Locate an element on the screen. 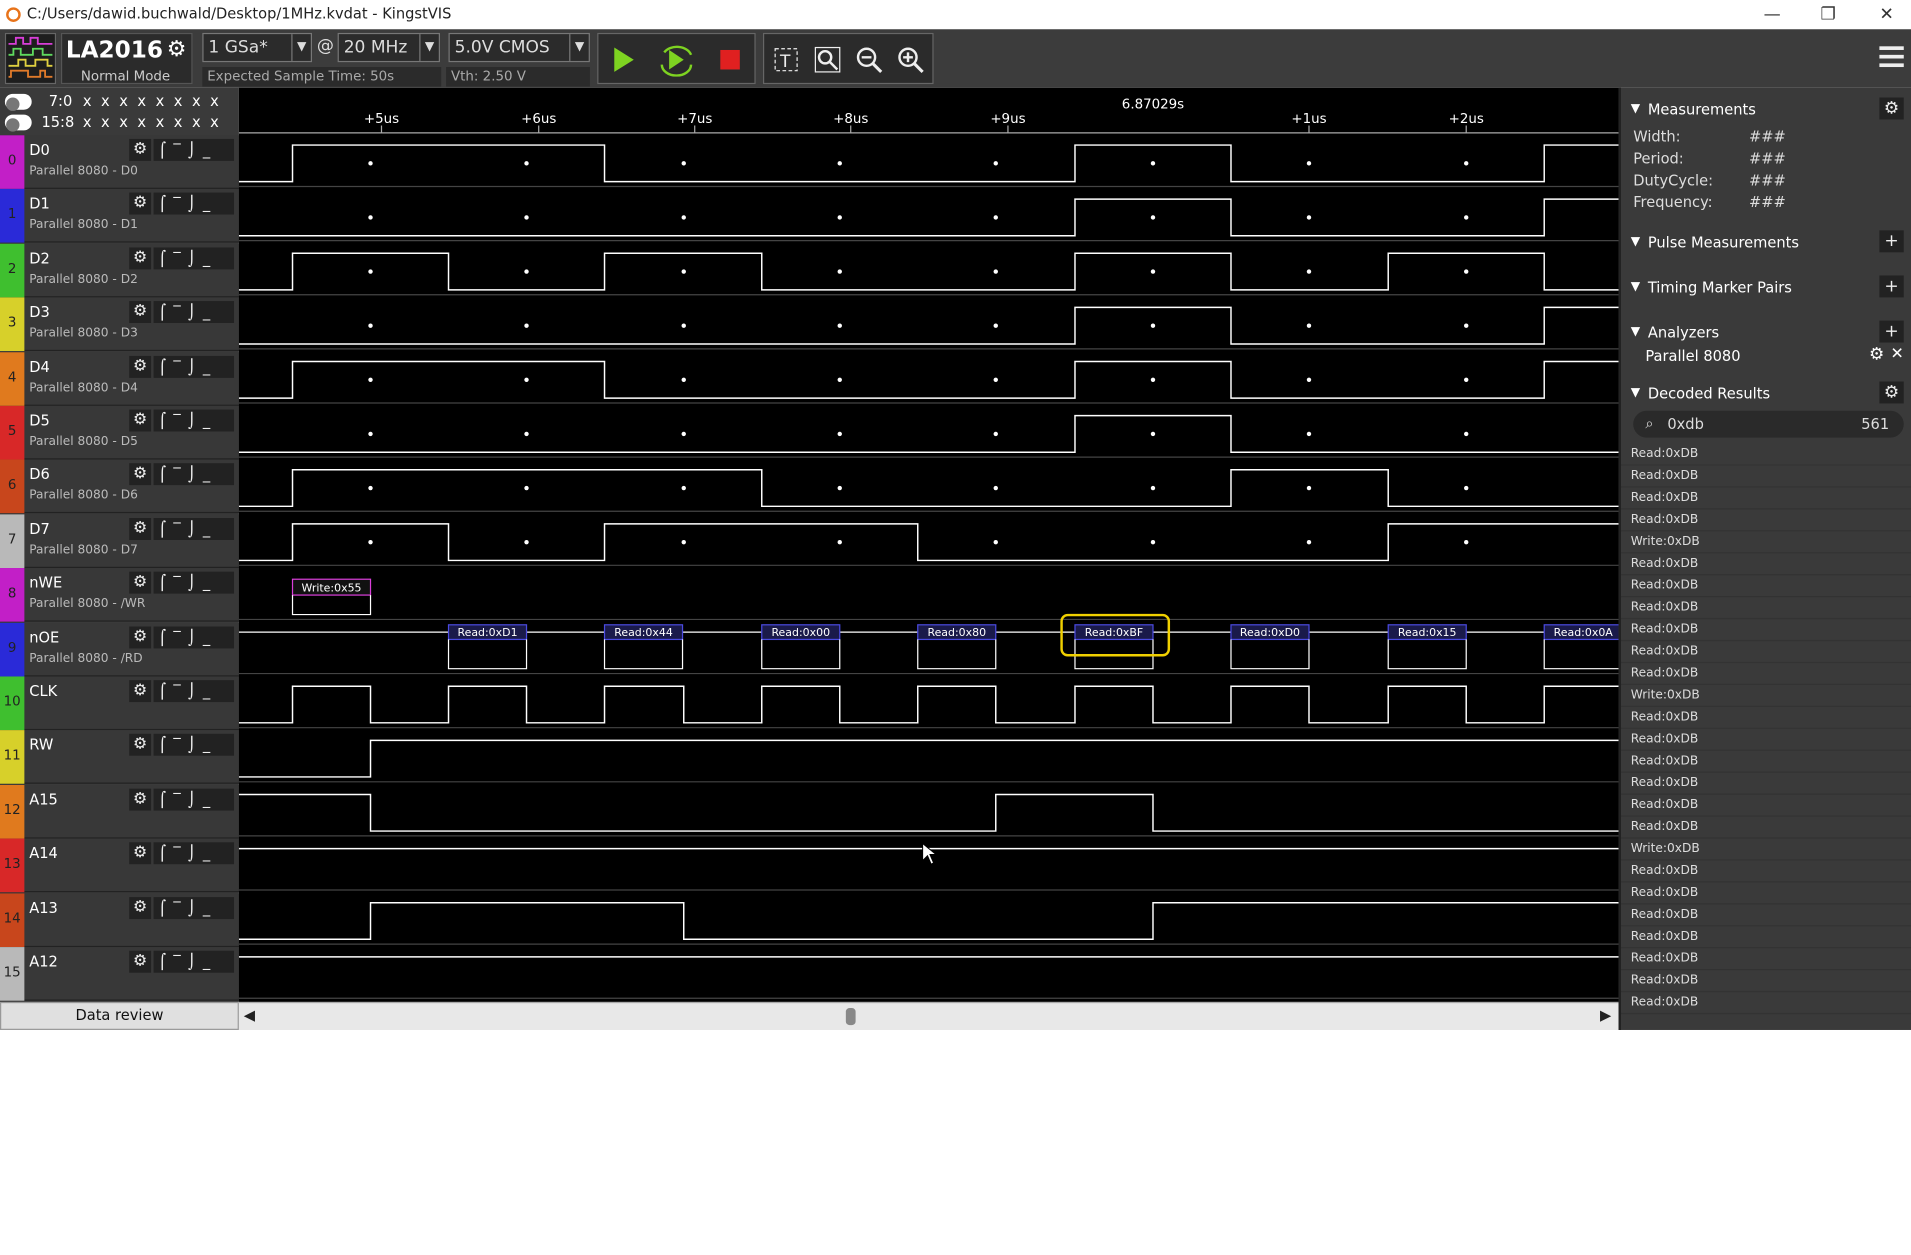  analyzer-close-icon: ✕ is located at coordinates (1896, 354).